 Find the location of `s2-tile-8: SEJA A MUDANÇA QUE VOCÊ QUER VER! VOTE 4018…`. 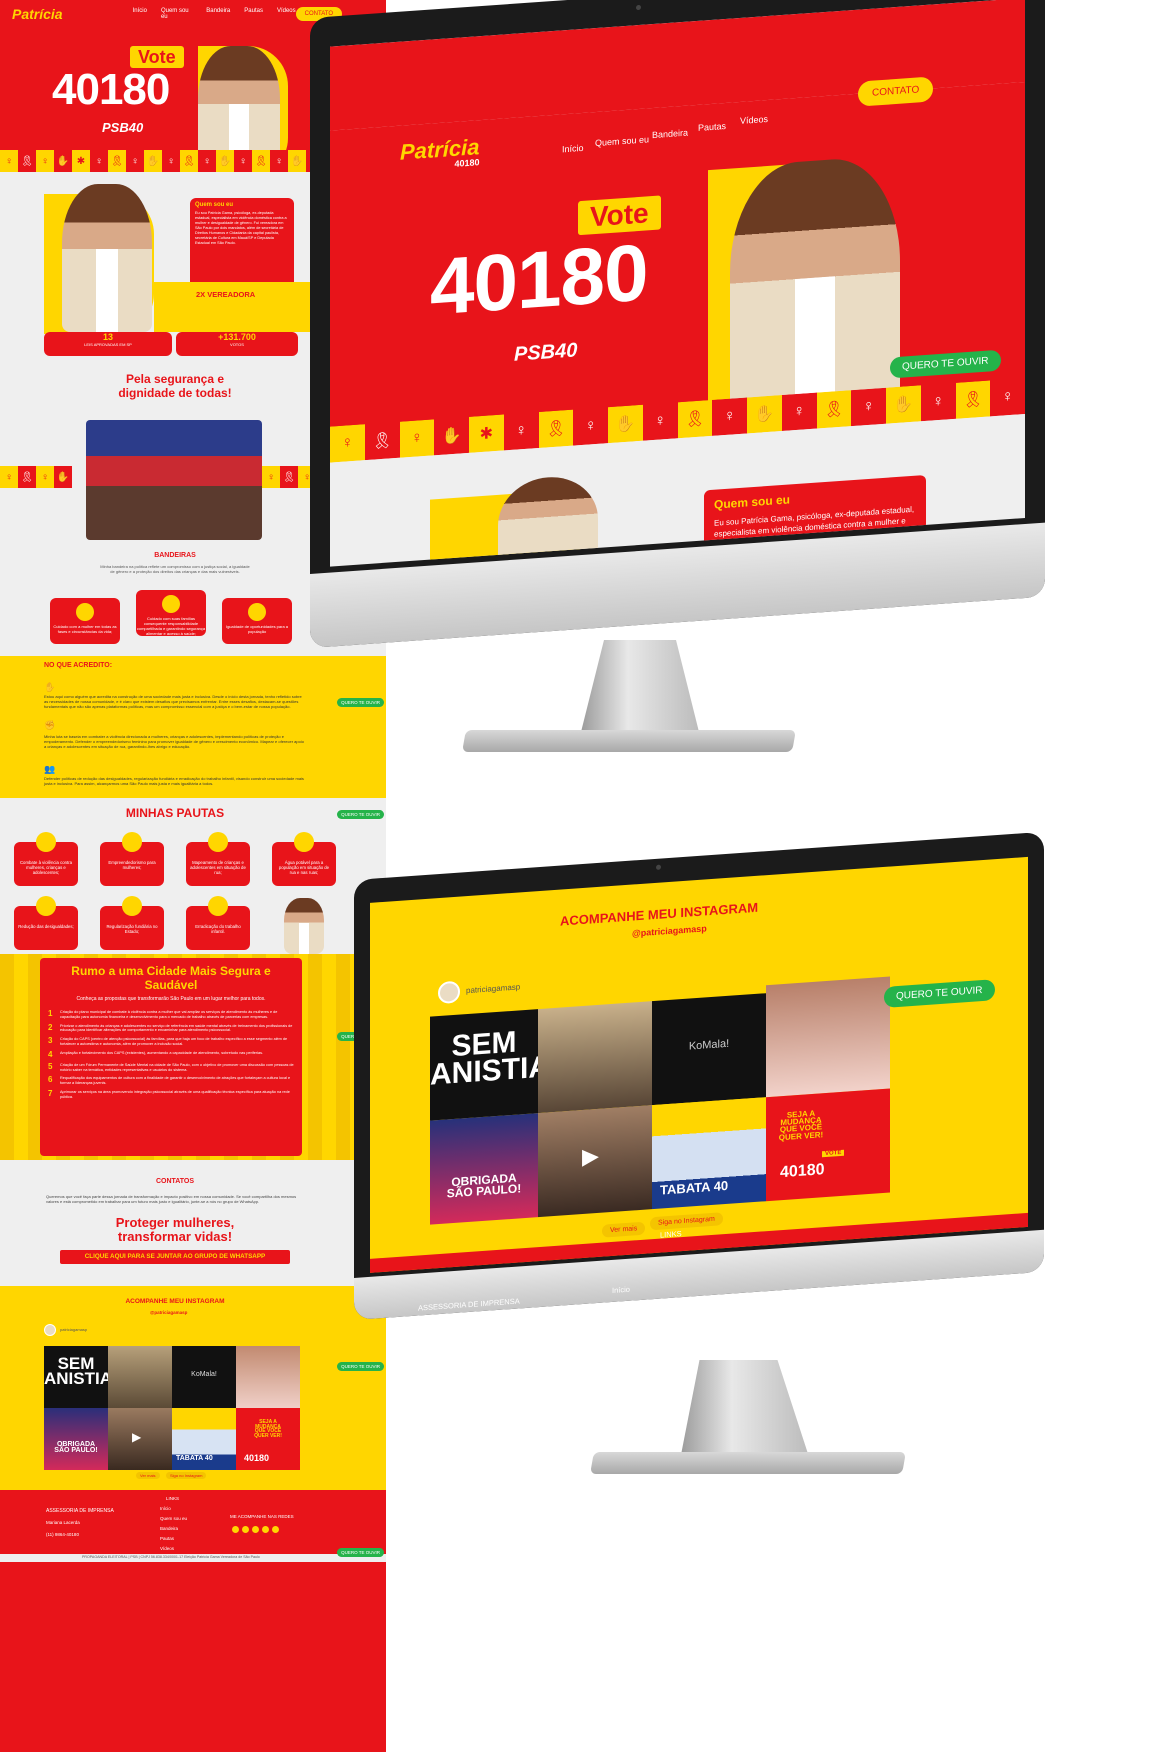

s2-tile-8: SEJA A MUDANÇA QUE VOCÊ QUER VER! VOTE 4018… is located at coordinates (828, 1145).